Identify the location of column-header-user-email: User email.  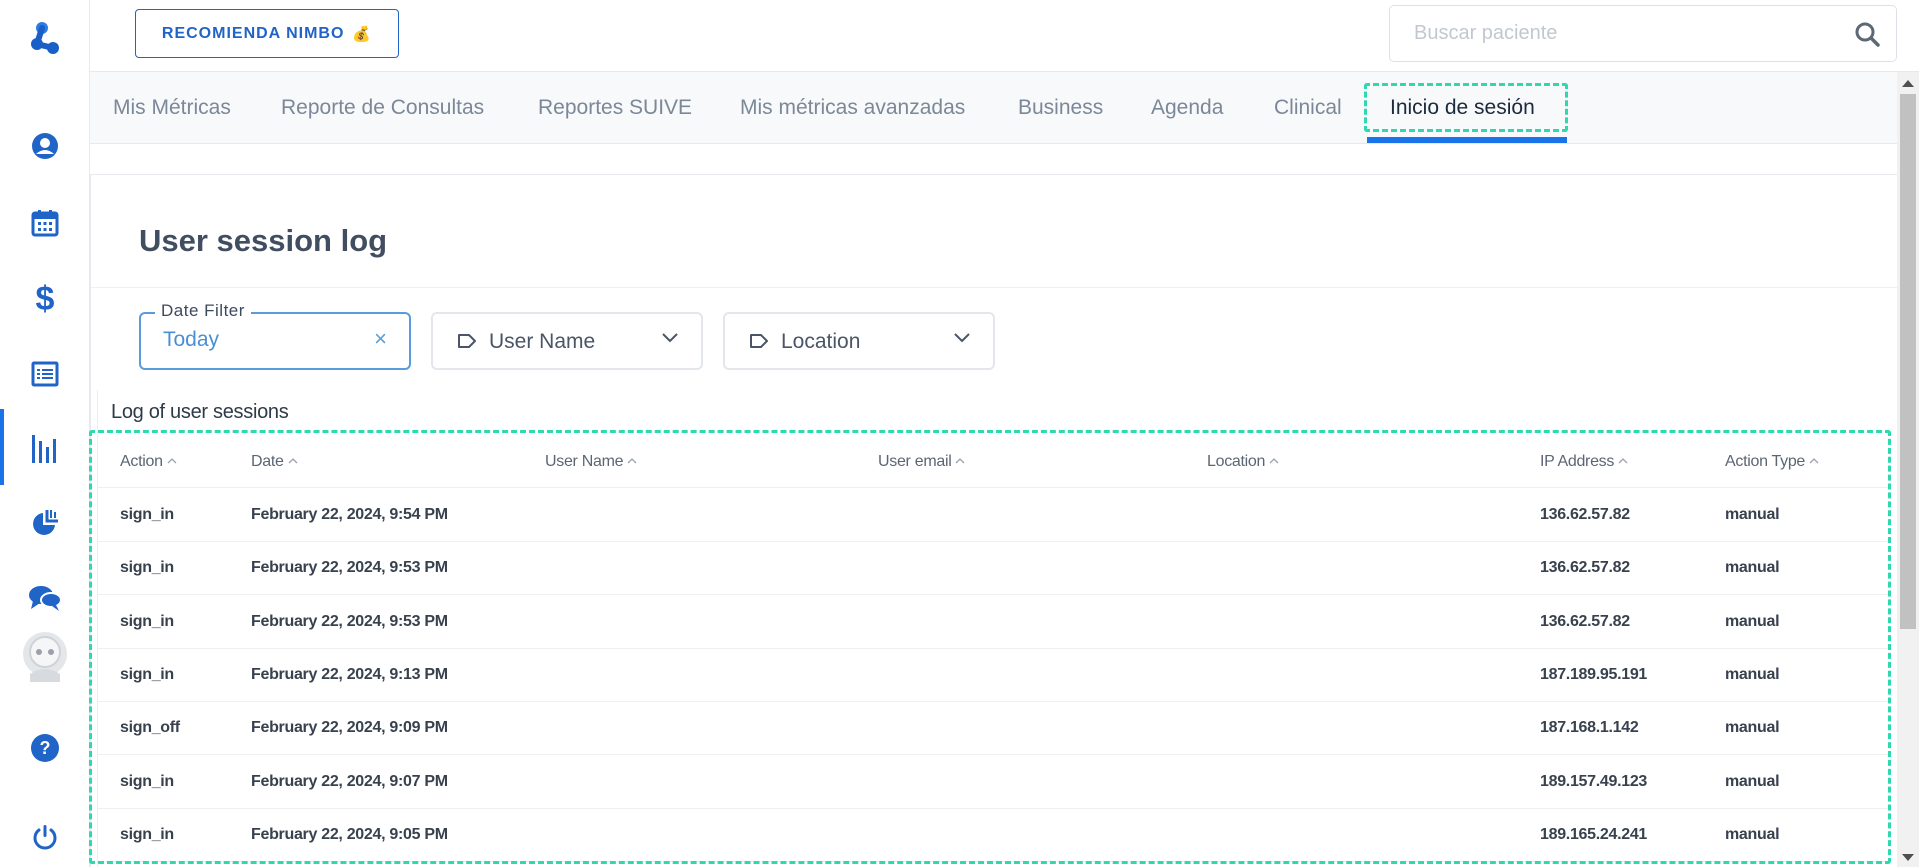
(921, 461).